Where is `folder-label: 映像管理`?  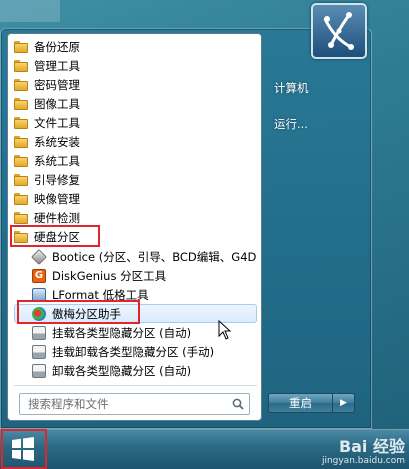 folder-label: 映像管理 is located at coordinates (57, 198).